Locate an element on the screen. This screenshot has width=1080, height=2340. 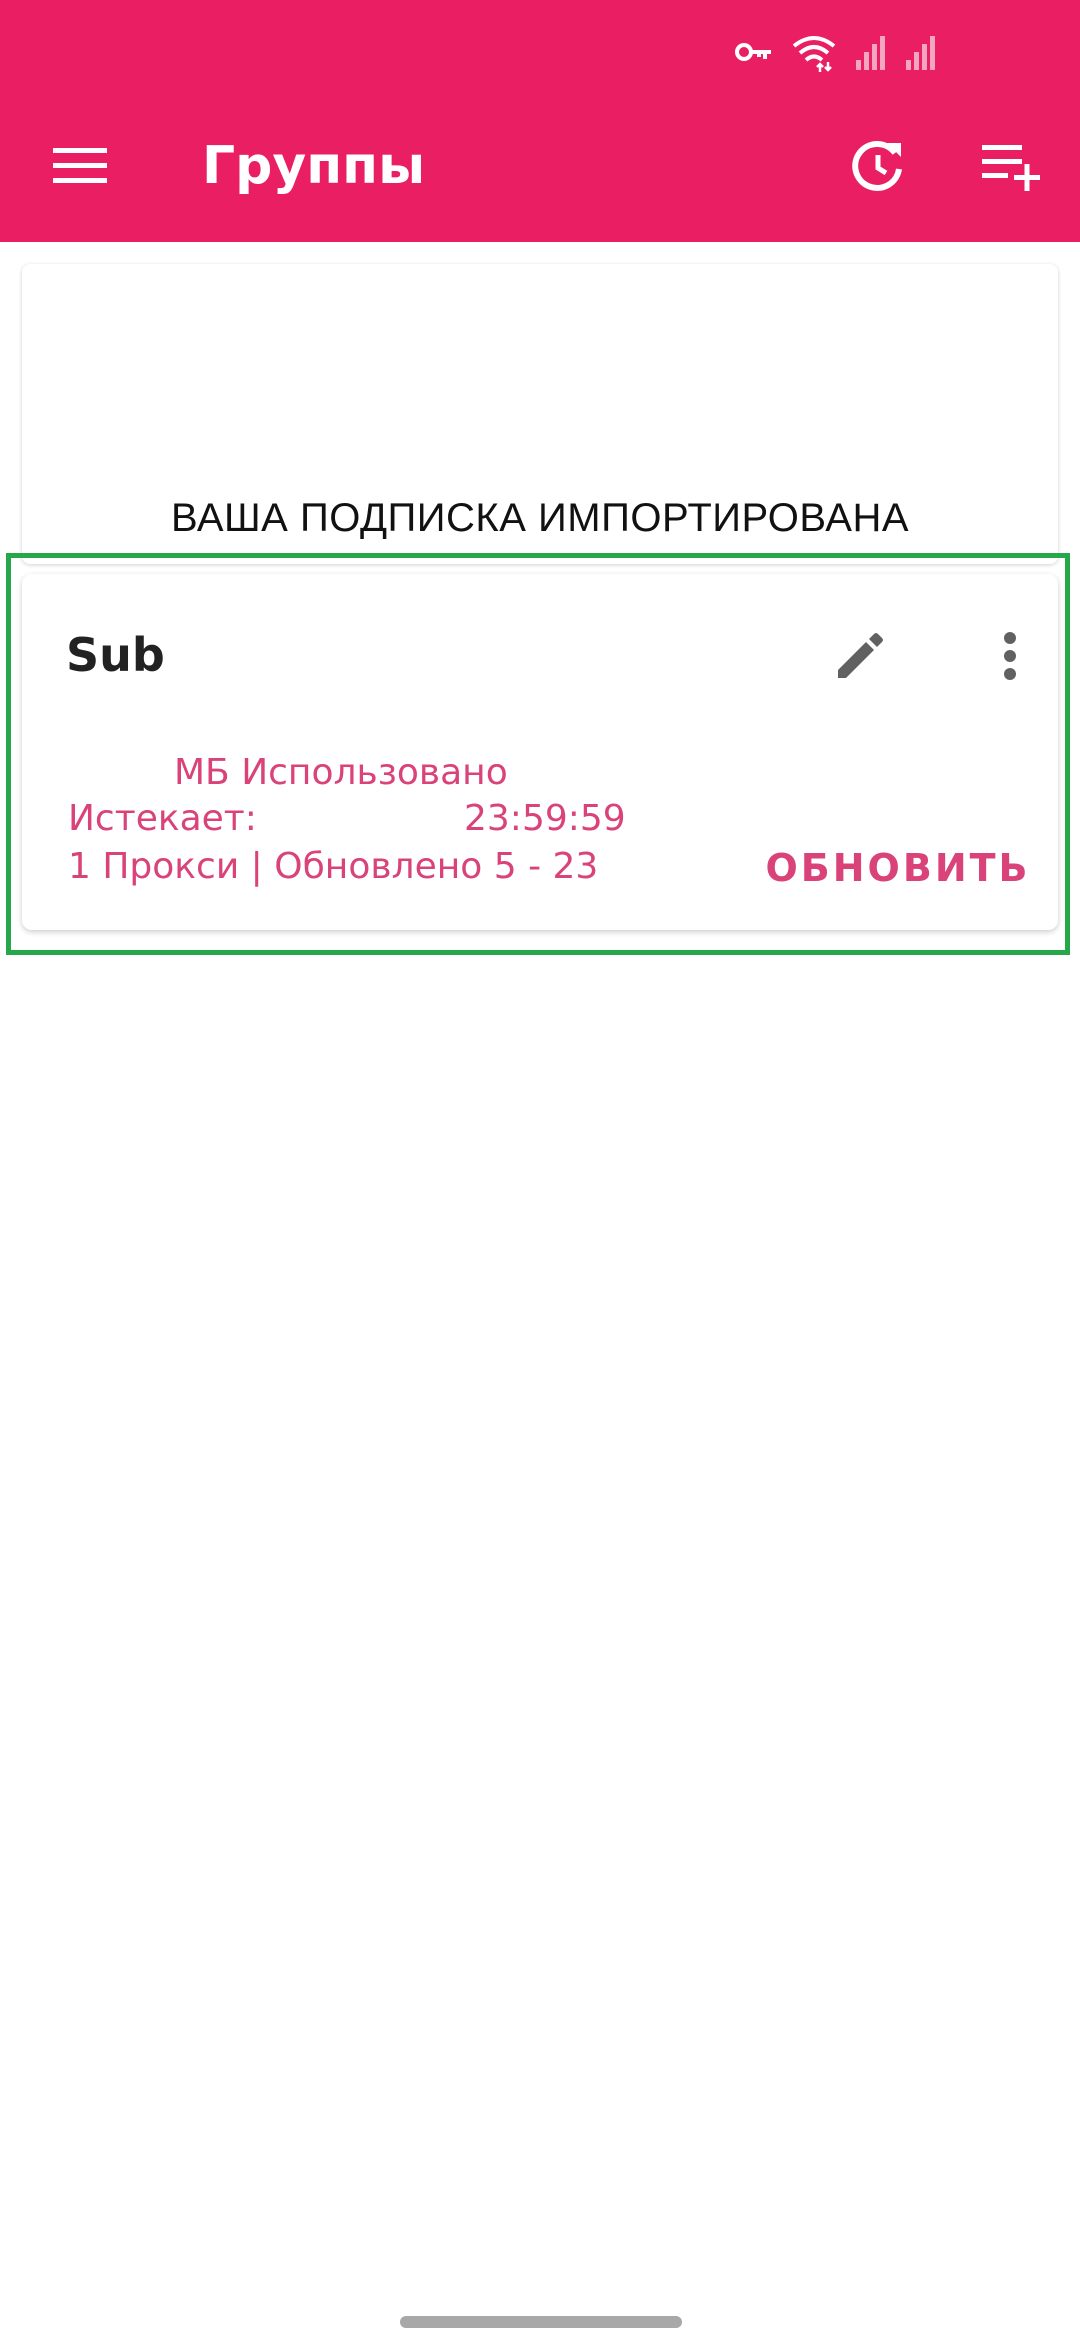
page-title: Группы is located at coordinates (314, 166).